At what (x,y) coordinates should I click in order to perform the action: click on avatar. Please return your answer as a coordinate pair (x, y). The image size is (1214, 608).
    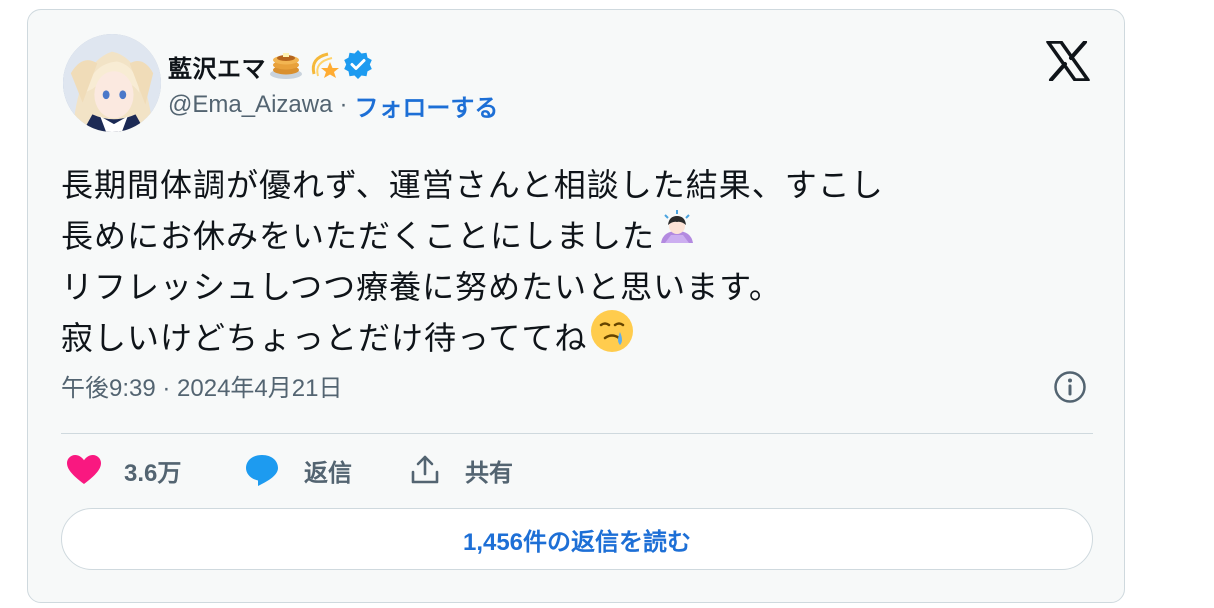
    Looking at the image, I should click on (112, 83).